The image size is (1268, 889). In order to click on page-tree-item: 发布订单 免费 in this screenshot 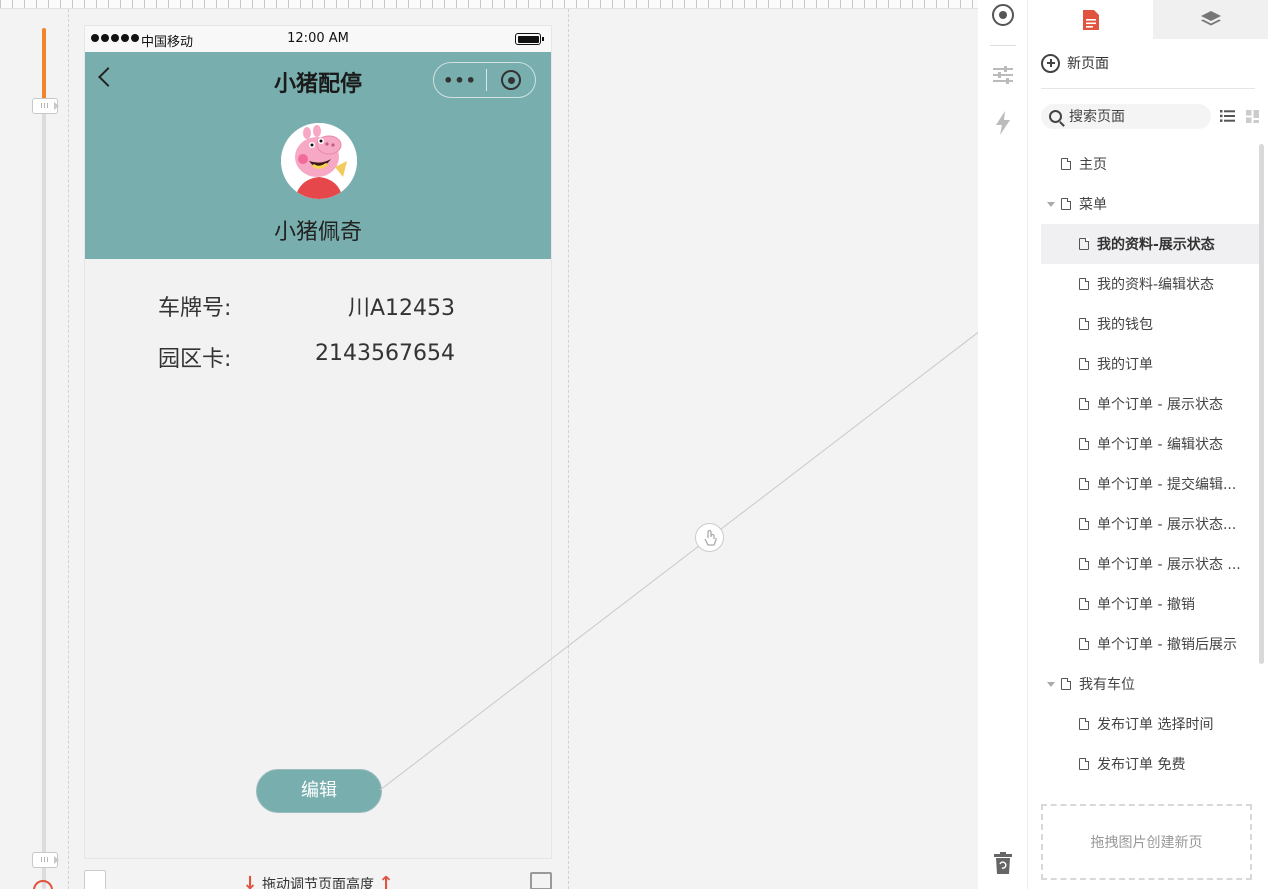, I will do `click(1150, 764)`.